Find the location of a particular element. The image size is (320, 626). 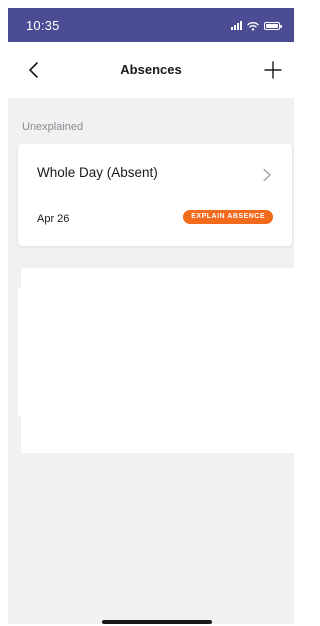

navigation-bar: Absences is located at coordinates (151, 70).